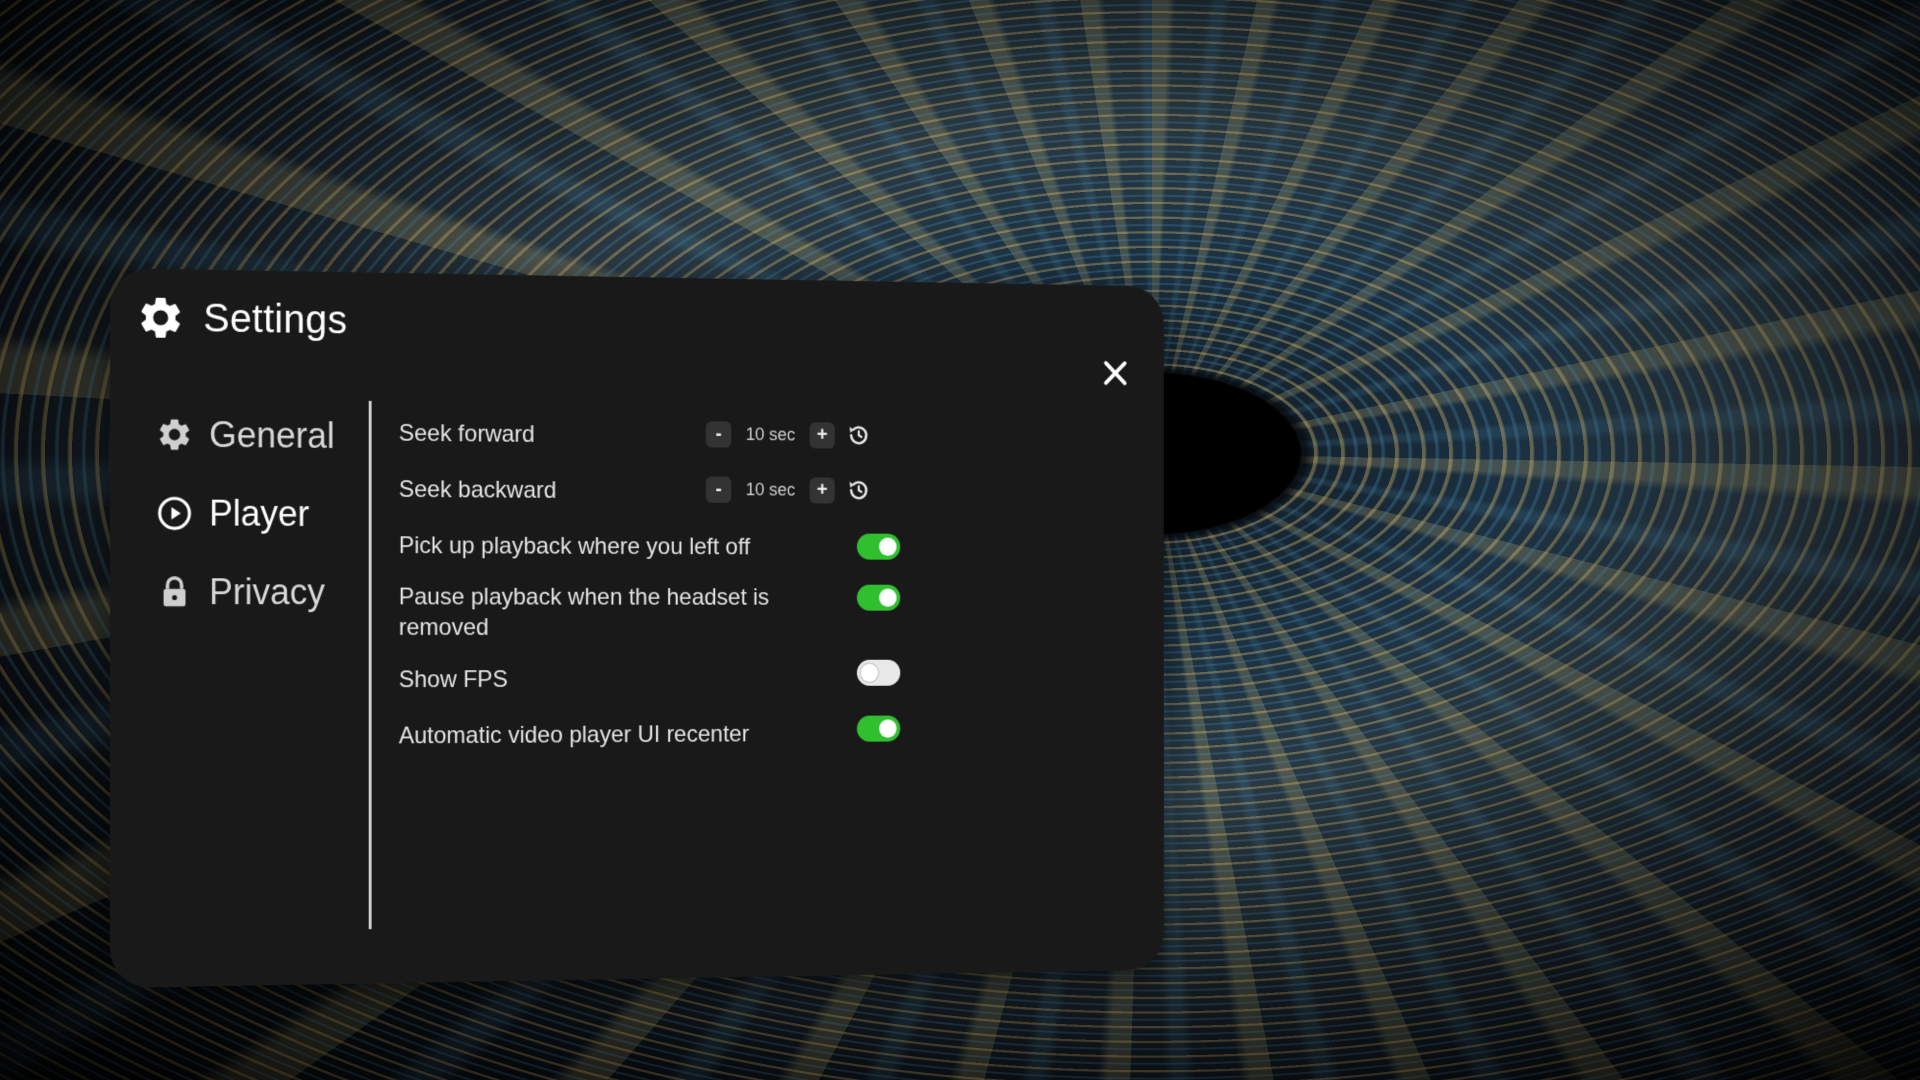 This screenshot has width=1920, height=1080. I want to click on sidebar-item-privacy: Privacy, so click(254, 592).